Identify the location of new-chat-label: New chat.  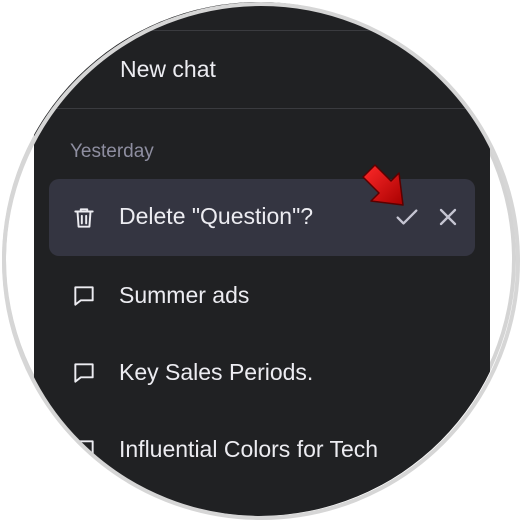
(168, 69).